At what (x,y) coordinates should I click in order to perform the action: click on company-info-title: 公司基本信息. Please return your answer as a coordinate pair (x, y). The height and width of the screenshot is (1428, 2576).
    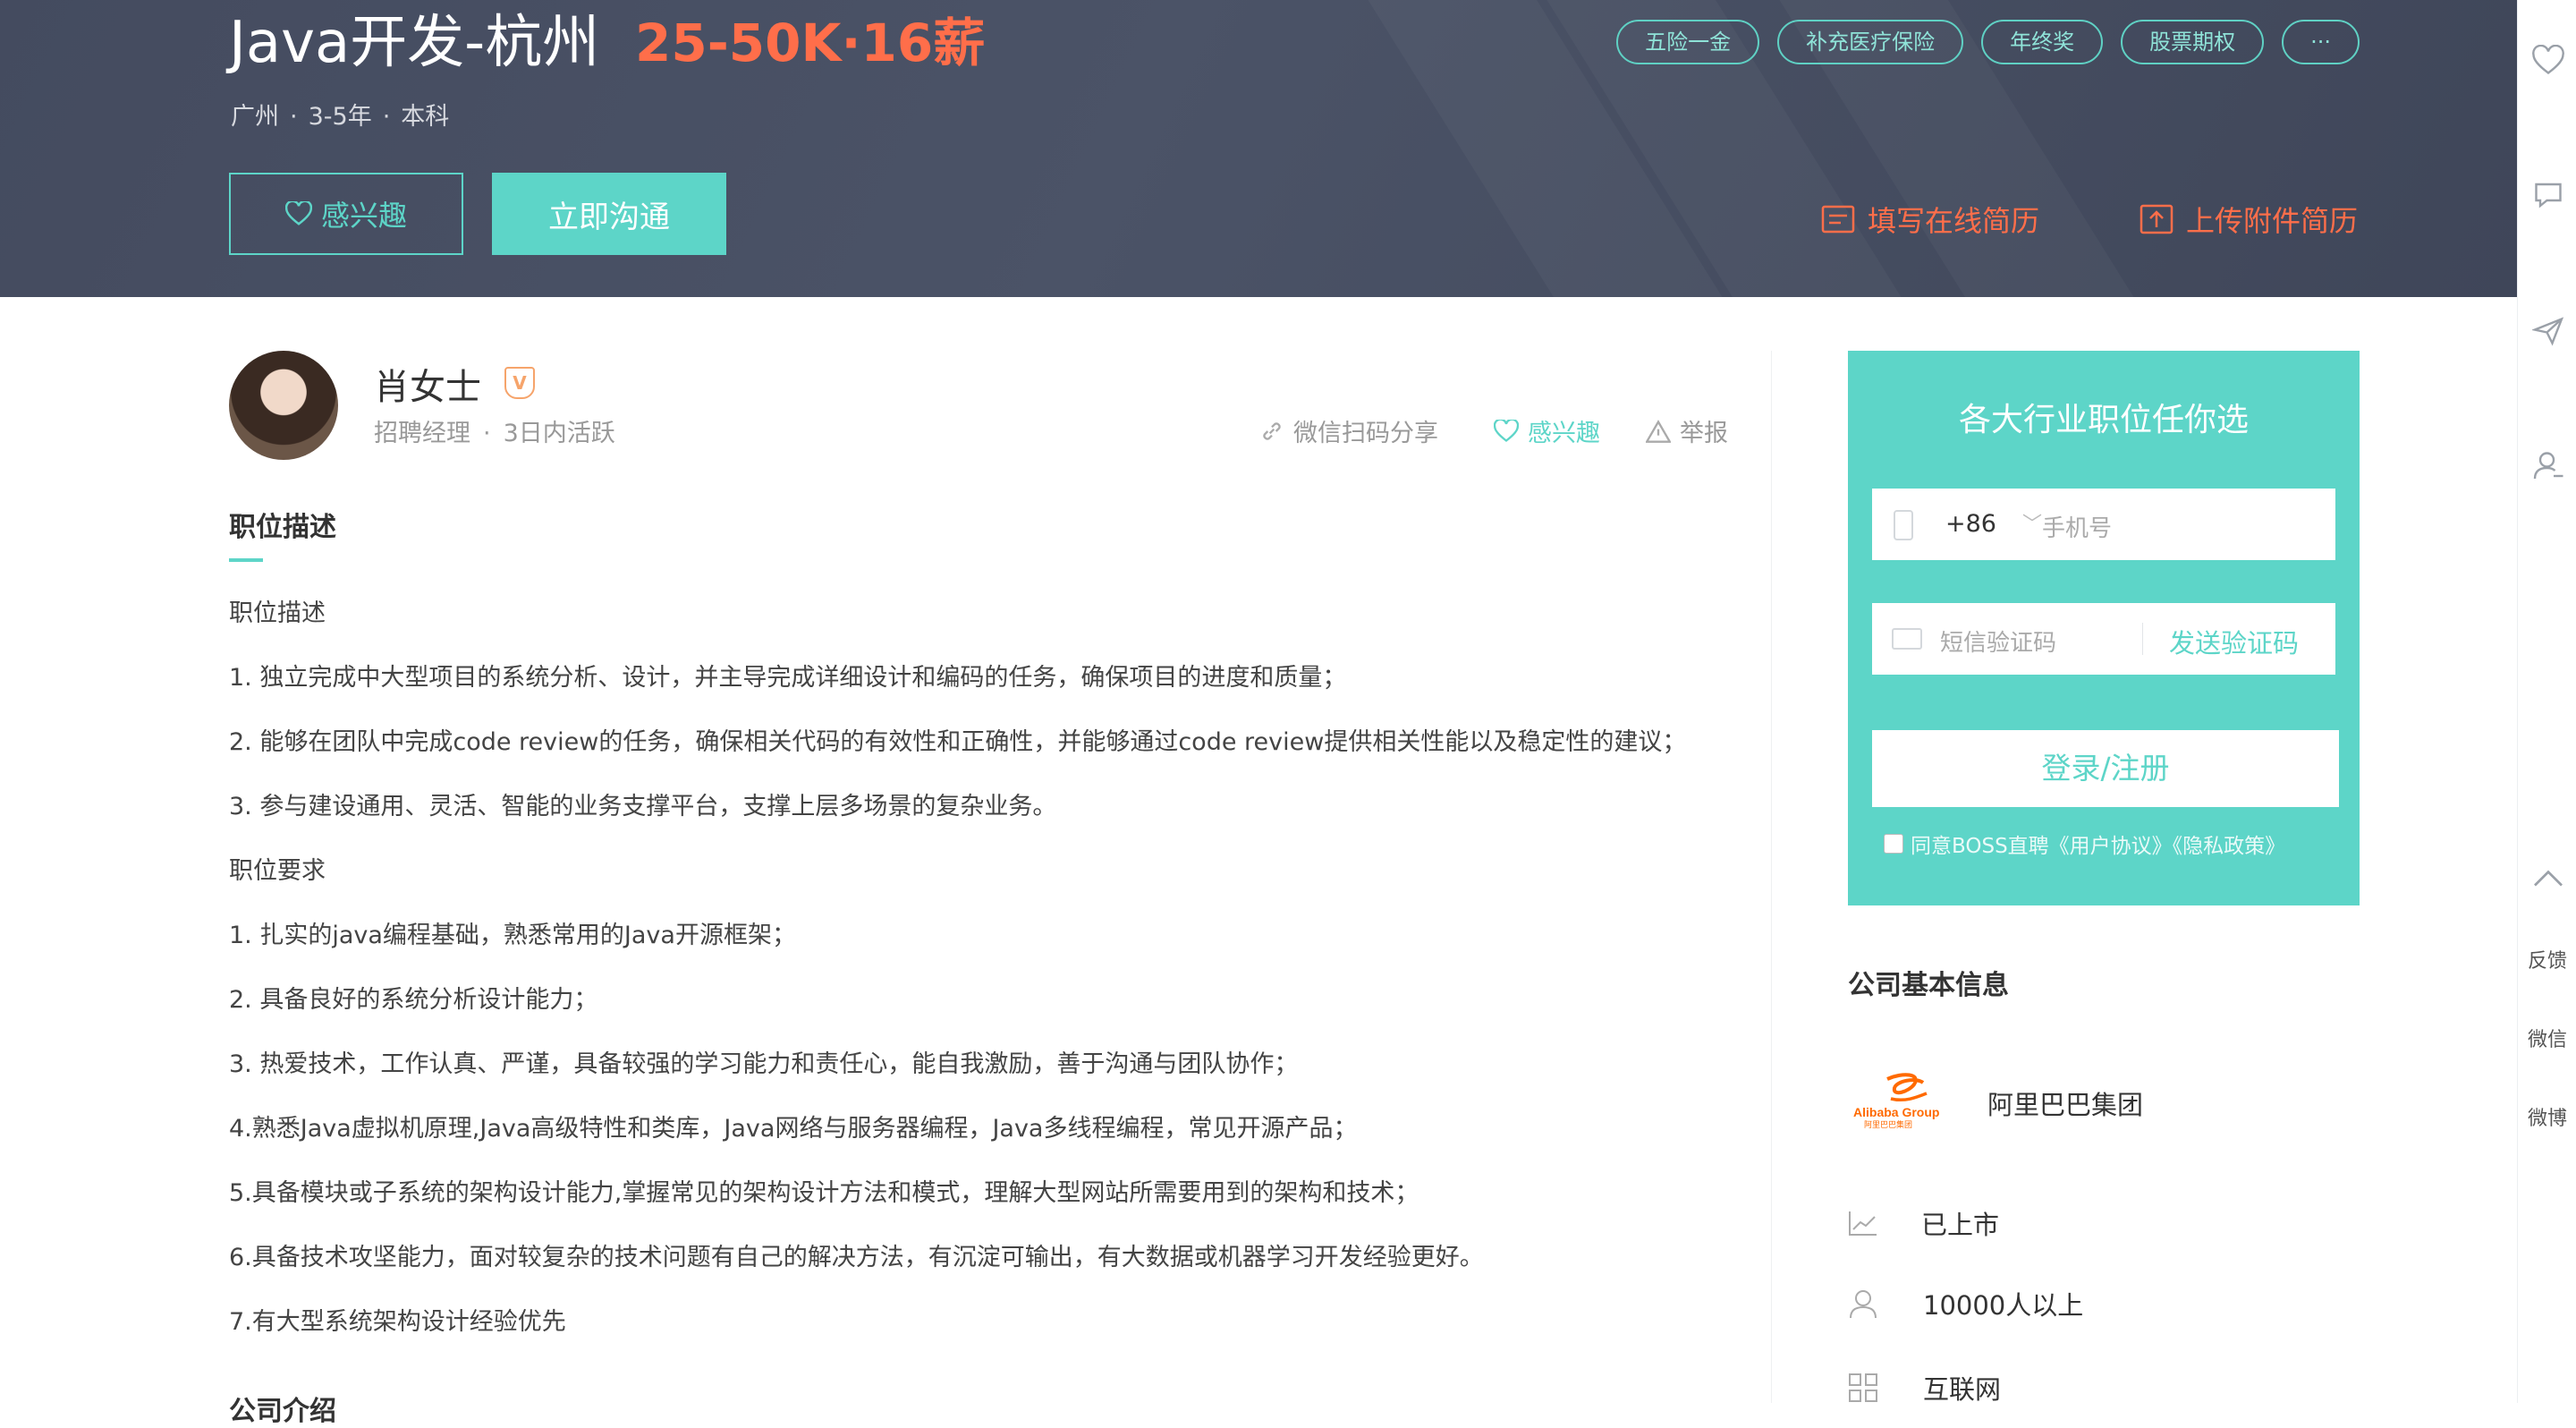
    Looking at the image, I should click on (1928, 985).